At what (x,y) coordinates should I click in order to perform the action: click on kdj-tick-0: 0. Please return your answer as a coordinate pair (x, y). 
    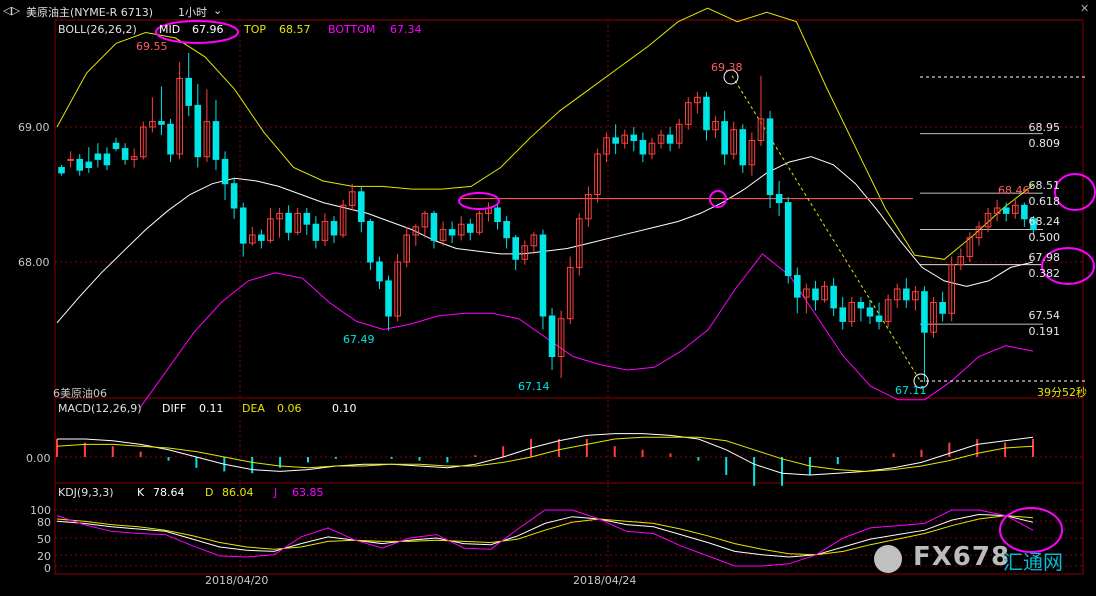
    Looking at the image, I should click on (47, 568).